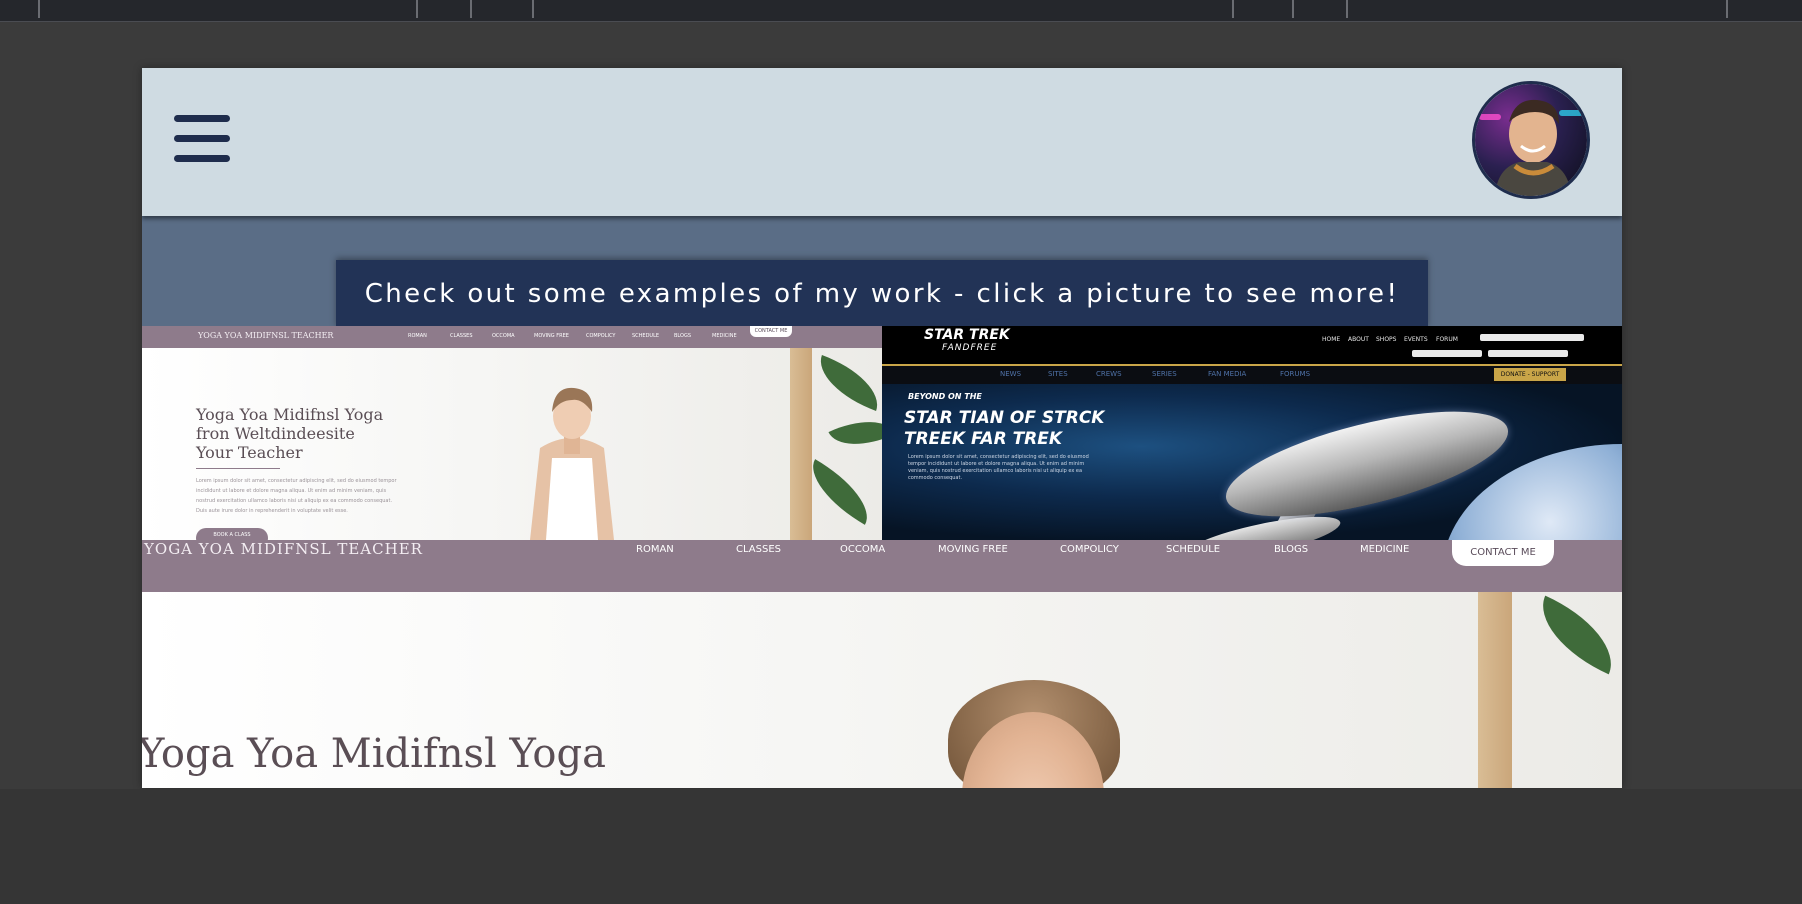 This screenshot has height=904, width=1802. Describe the element at coordinates (973, 549) in the screenshot. I see `yoga-preview-nav-item: MOVING FREE` at that location.